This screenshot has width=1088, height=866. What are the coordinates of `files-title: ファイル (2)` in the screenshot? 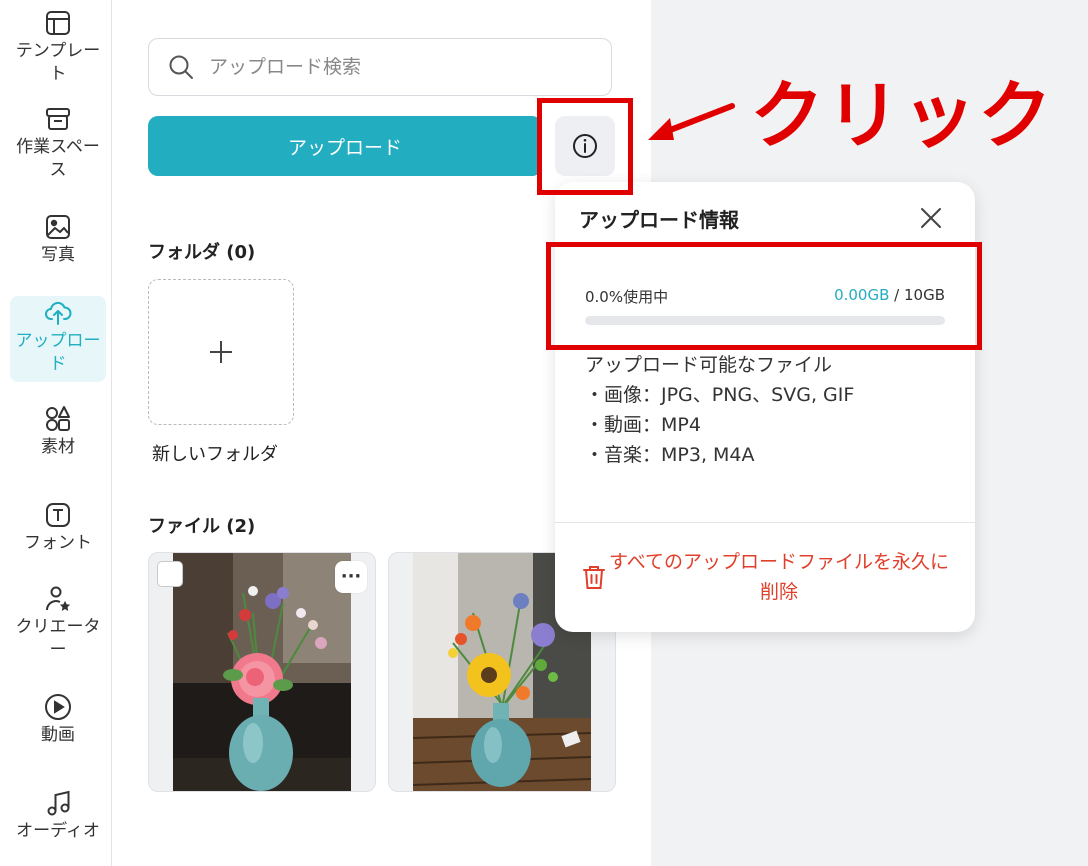 It's located at (202, 526).